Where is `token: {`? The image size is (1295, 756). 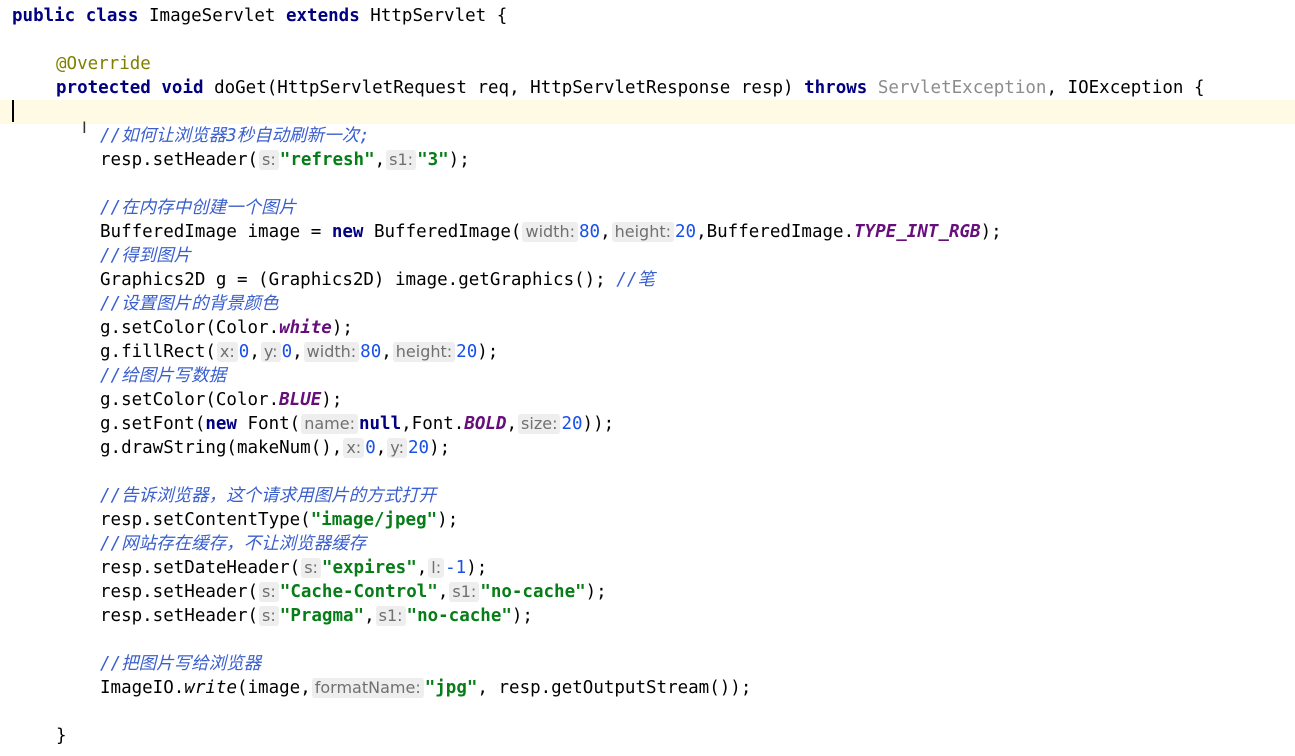 token: { is located at coordinates (502, 16).